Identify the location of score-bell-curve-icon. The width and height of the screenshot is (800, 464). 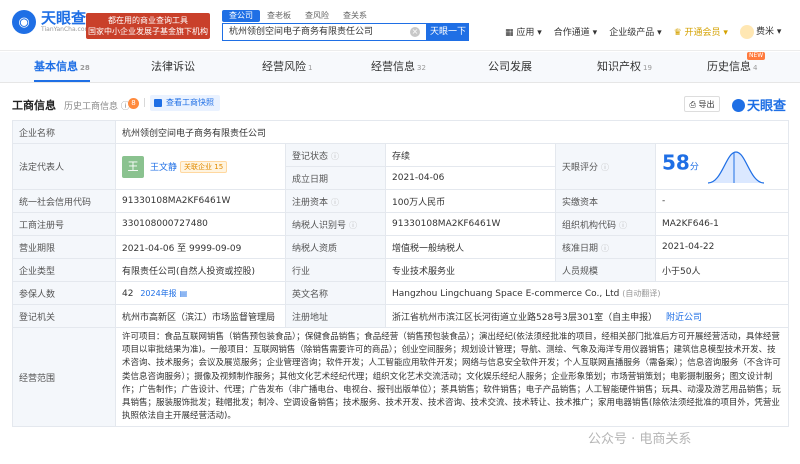
(735, 167).